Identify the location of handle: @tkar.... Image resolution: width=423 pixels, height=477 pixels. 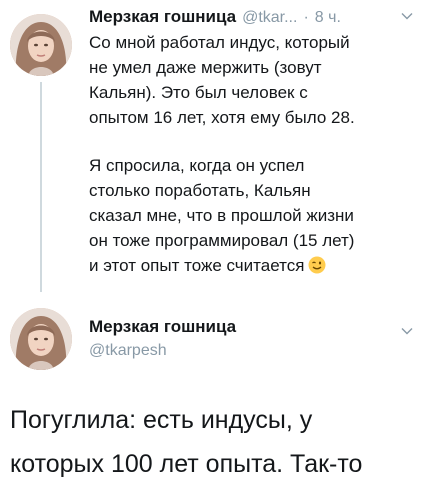
(269, 18).